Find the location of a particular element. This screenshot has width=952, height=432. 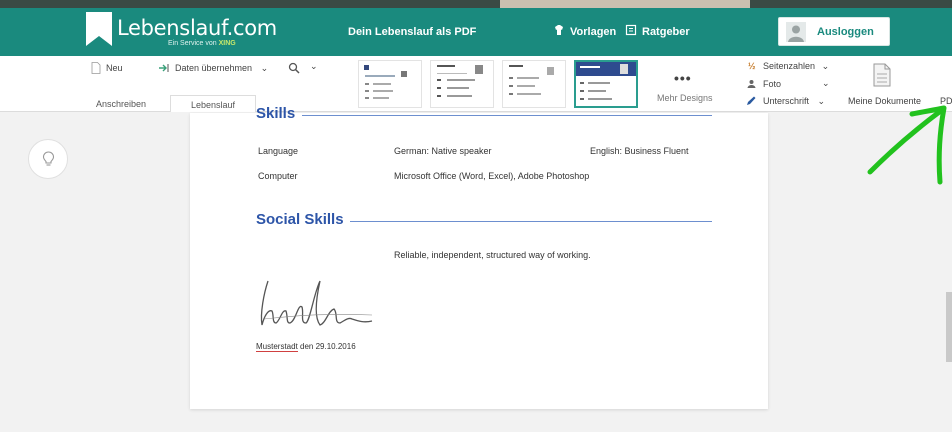

logout-button: Ausloggen is located at coordinates (834, 31).